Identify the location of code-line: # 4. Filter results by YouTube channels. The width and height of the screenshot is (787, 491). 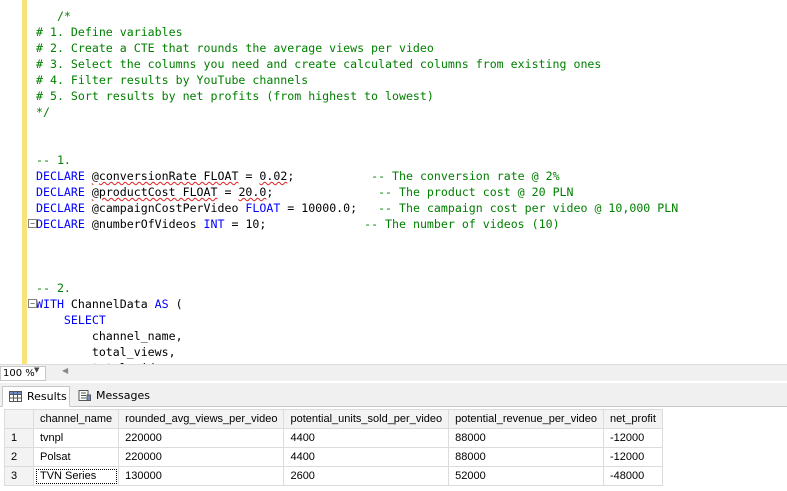
(411, 80).